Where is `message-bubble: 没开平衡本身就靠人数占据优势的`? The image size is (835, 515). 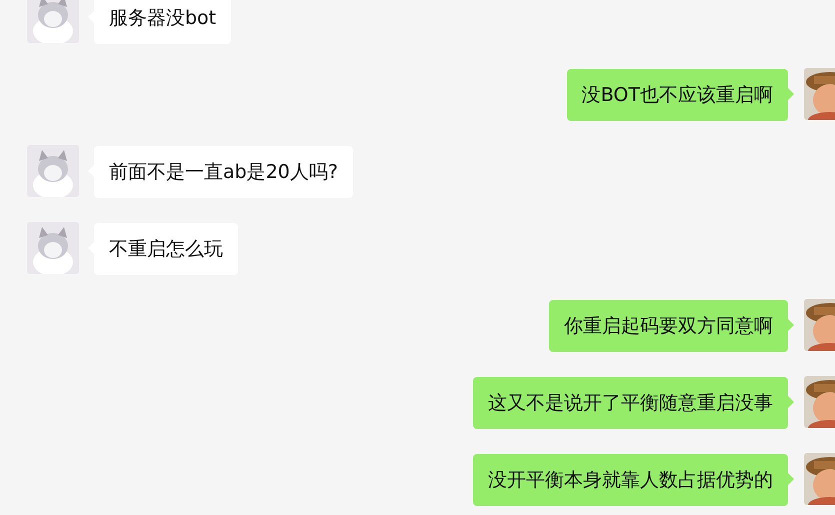 message-bubble: 没开平衡本身就靠人数占据优势的 is located at coordinates (630, 480).